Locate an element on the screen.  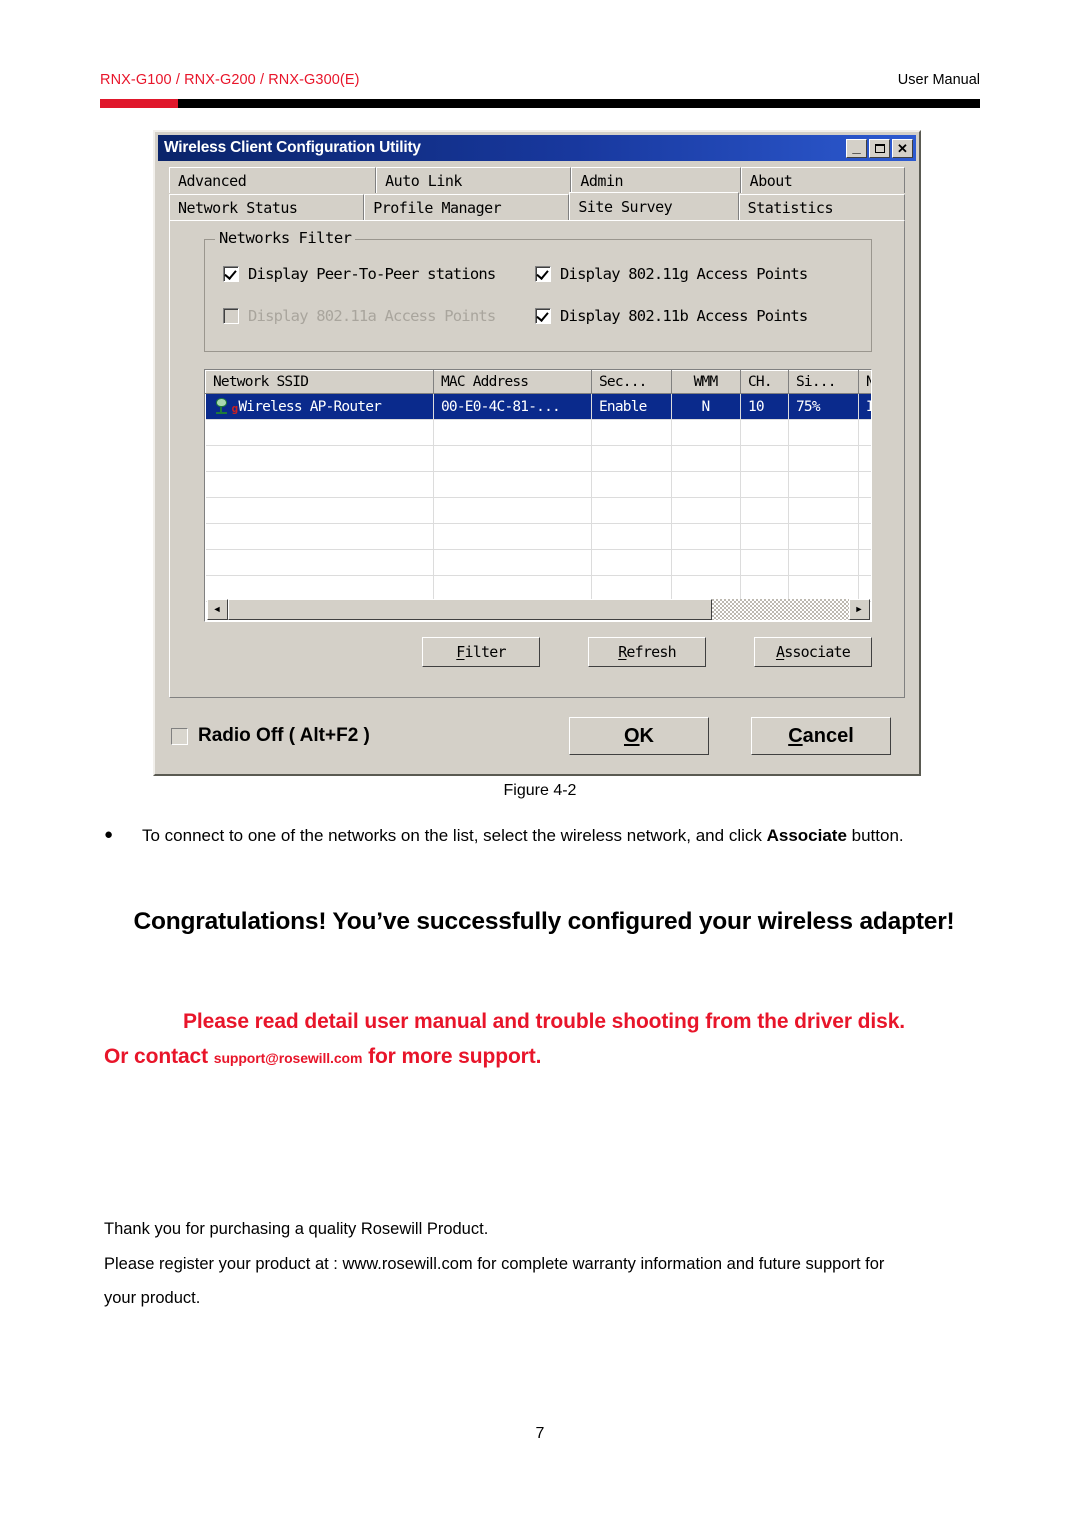
cell-ssid-label: Wireless AP-Router is located at coordinates (310, 406).